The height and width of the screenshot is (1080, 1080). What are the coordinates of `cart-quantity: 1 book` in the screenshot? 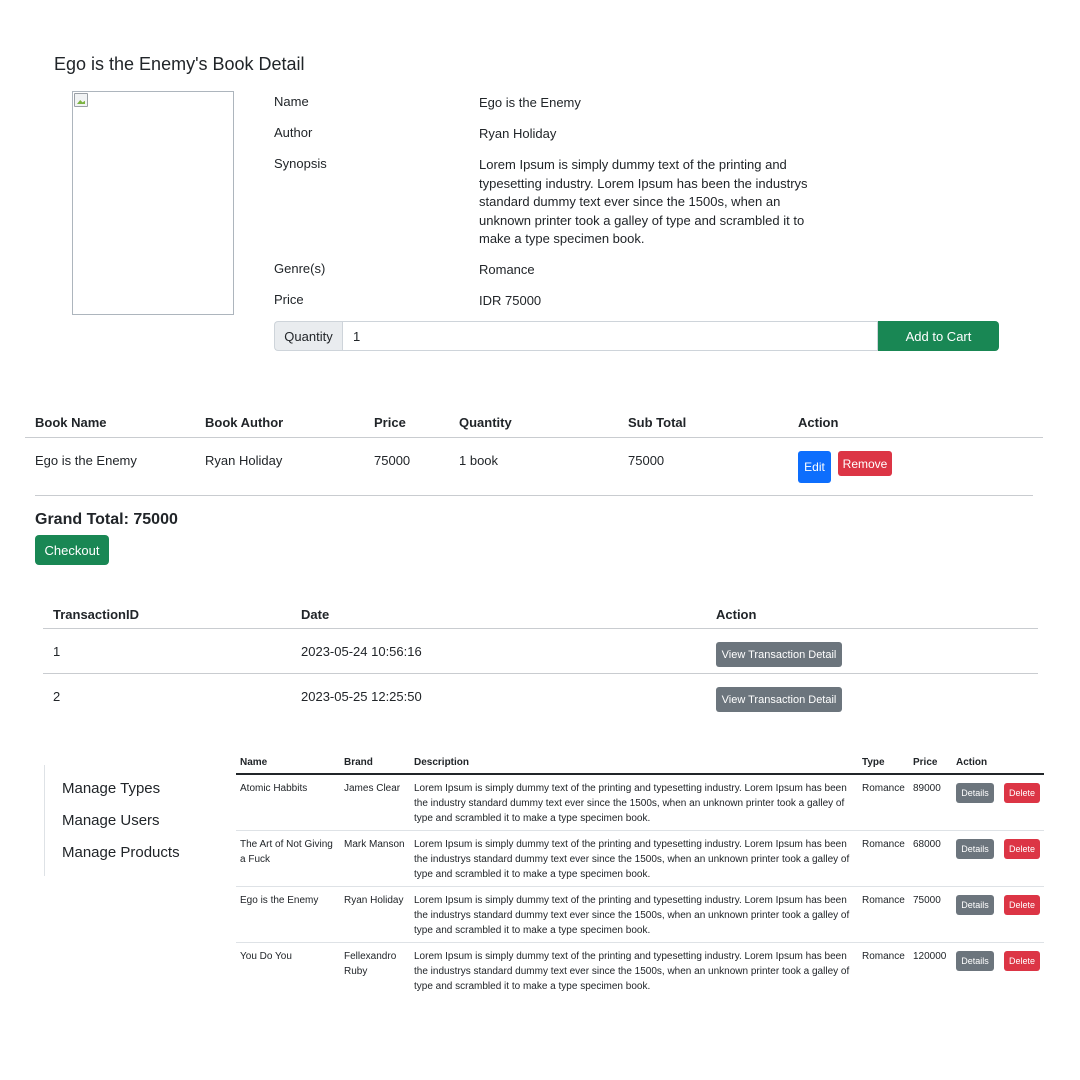 It's located at (479, 460).